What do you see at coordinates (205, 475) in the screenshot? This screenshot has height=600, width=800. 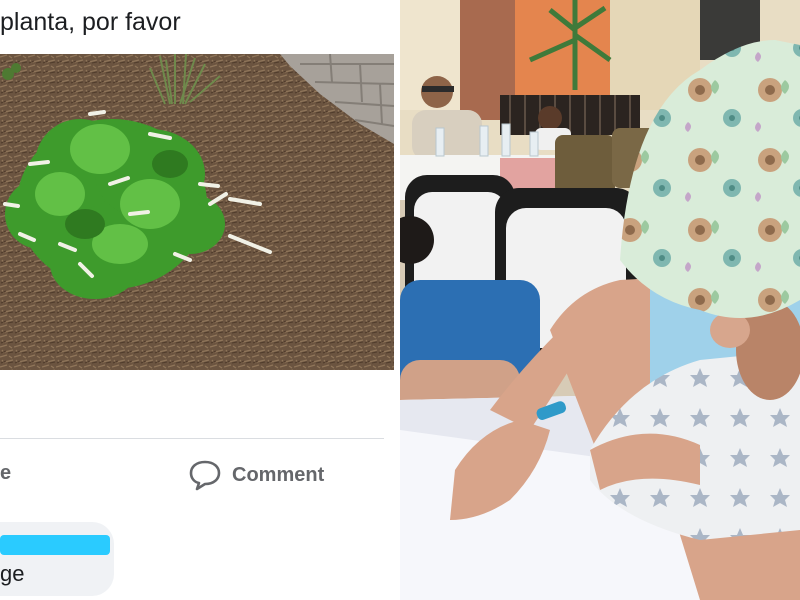 I see `comment-icon` at bounding box center [205, 475].